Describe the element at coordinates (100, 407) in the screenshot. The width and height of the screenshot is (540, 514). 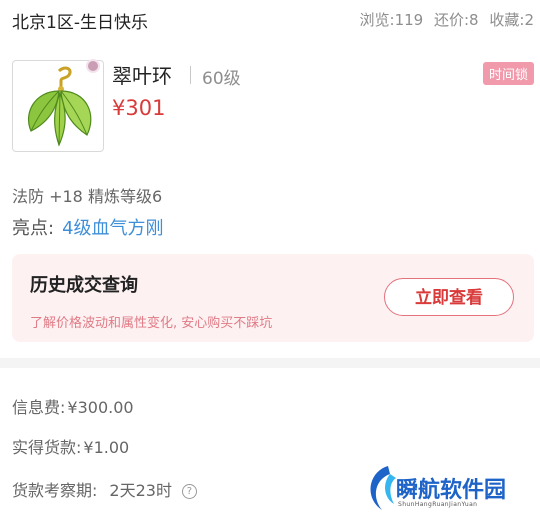
I see `info-fee-value: ¥300.00` at that location.